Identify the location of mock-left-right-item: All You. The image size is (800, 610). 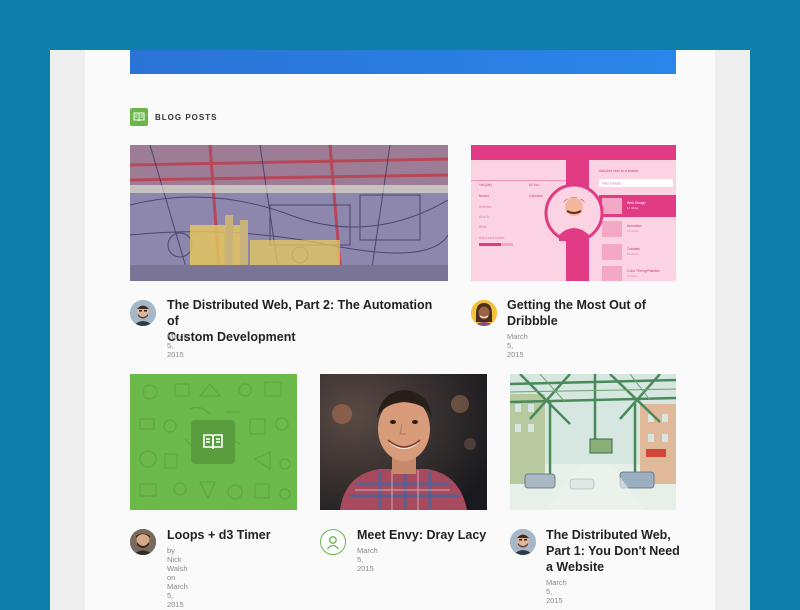
(534, 185).